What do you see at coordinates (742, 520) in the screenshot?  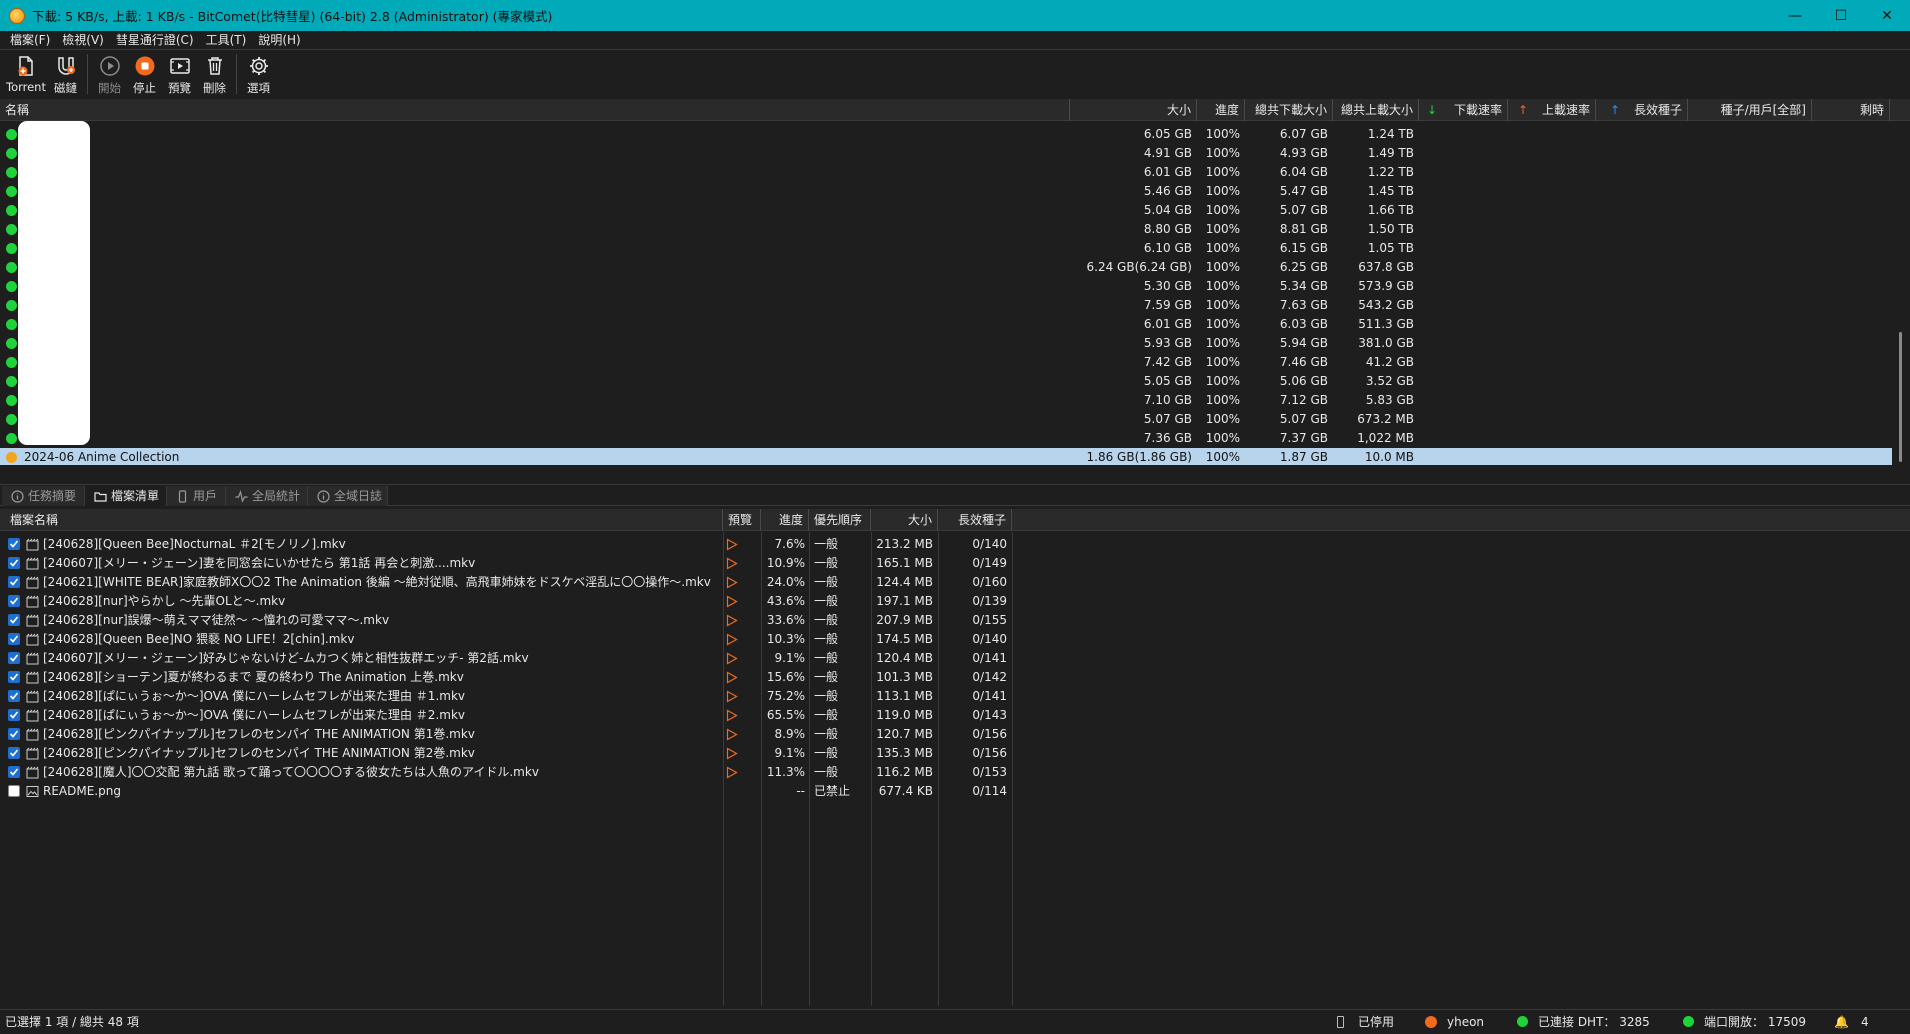 I see `column-preview: 預覽` at bounding box center [742, 520].